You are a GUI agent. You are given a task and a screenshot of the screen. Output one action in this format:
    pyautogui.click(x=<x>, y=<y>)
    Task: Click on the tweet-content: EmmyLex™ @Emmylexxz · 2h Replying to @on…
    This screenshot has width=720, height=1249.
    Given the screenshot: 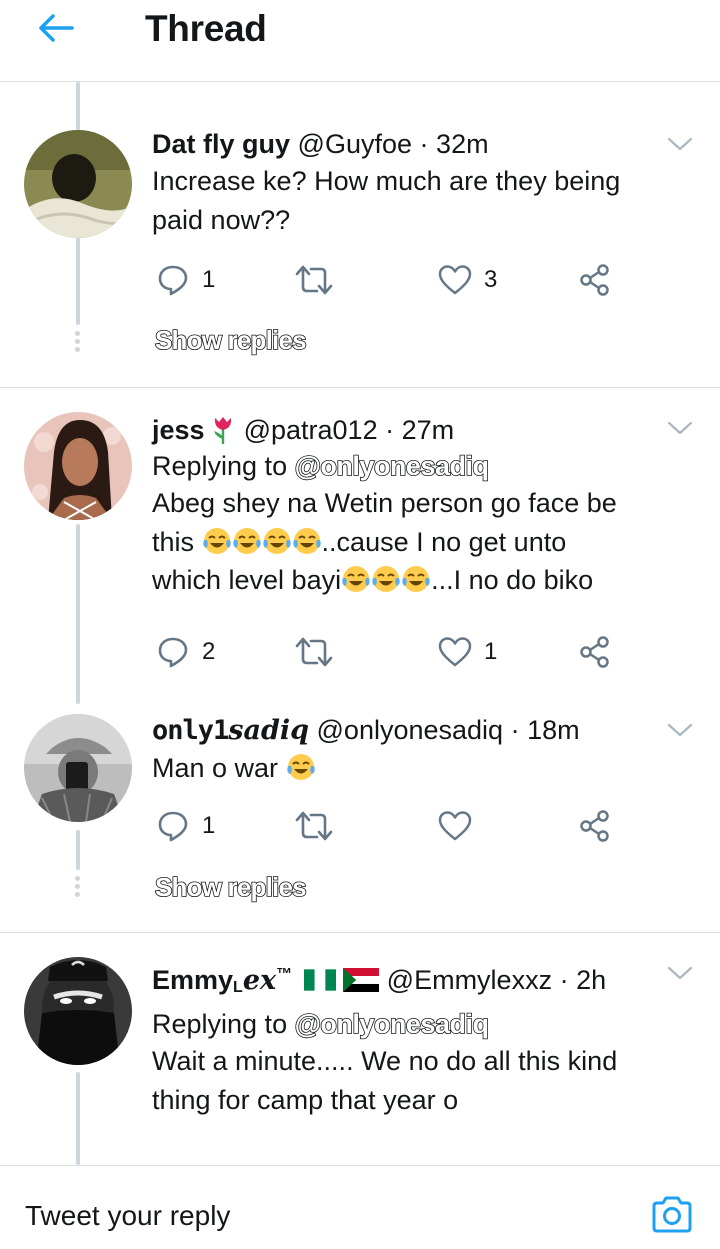 What is the action you would take?
    pyautogui.click(x=416, y=1038)
    